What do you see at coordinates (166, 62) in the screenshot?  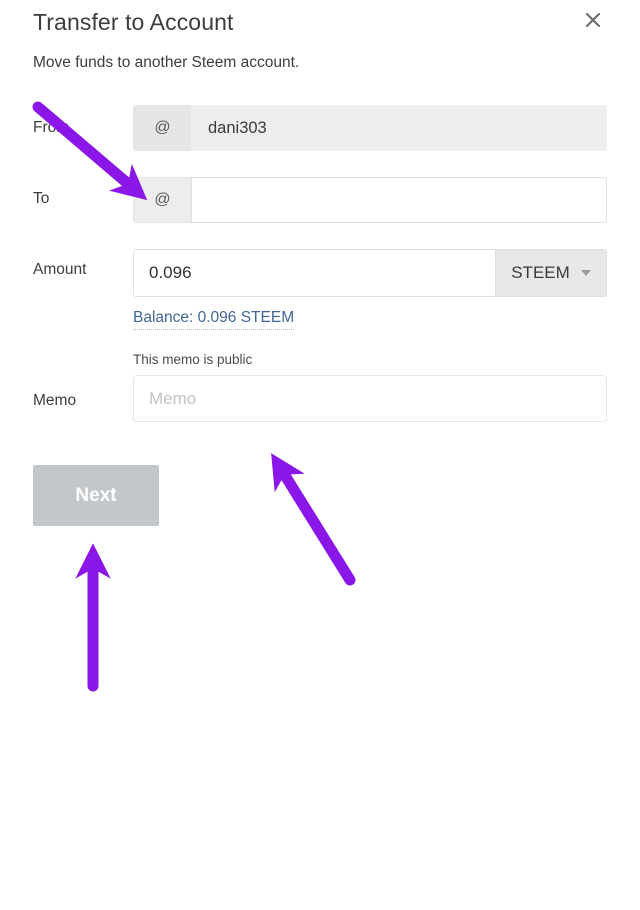 I see `dialog-subtitle: Move funds to another Steem account.` at bounding box center [166, 62].